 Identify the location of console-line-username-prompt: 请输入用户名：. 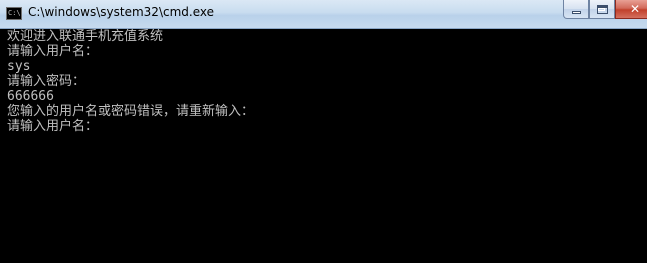
(53, 51).